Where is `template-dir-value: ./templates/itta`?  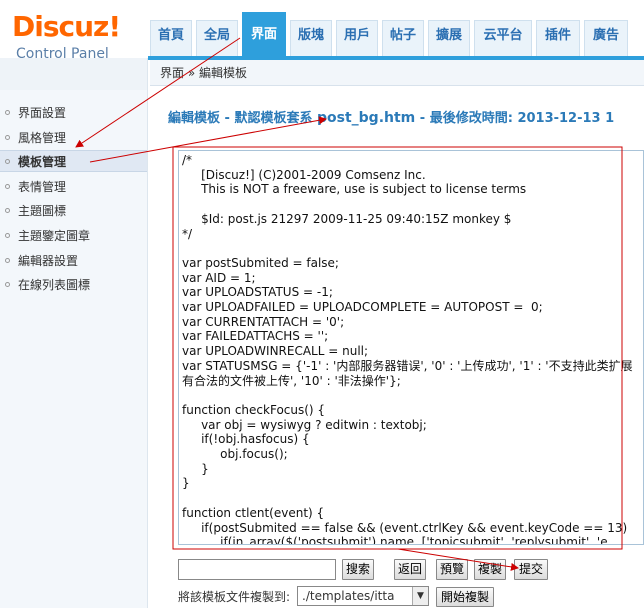 template-dir-value: ./templates/itta is located at coordinates (348, 596).